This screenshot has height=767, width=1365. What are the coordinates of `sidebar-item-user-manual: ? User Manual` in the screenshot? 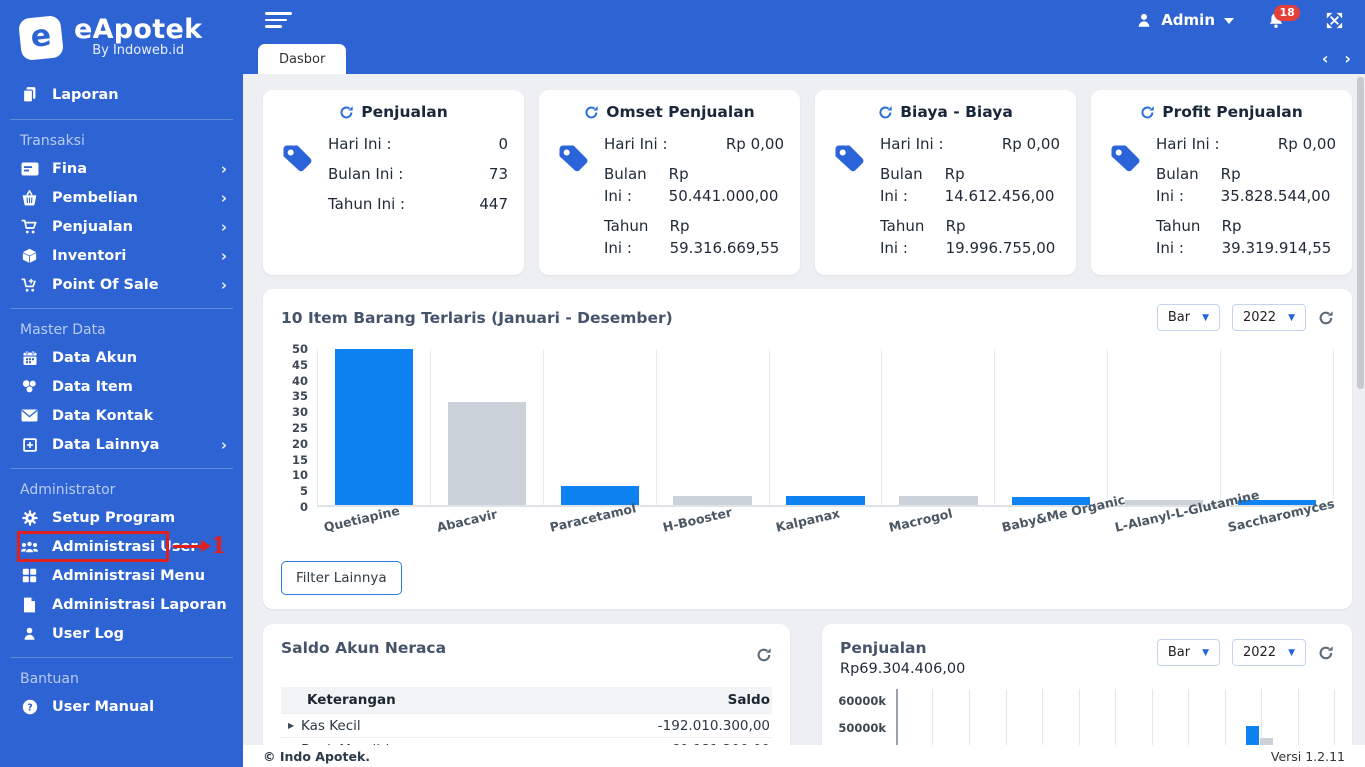 It's located at (121, 706).